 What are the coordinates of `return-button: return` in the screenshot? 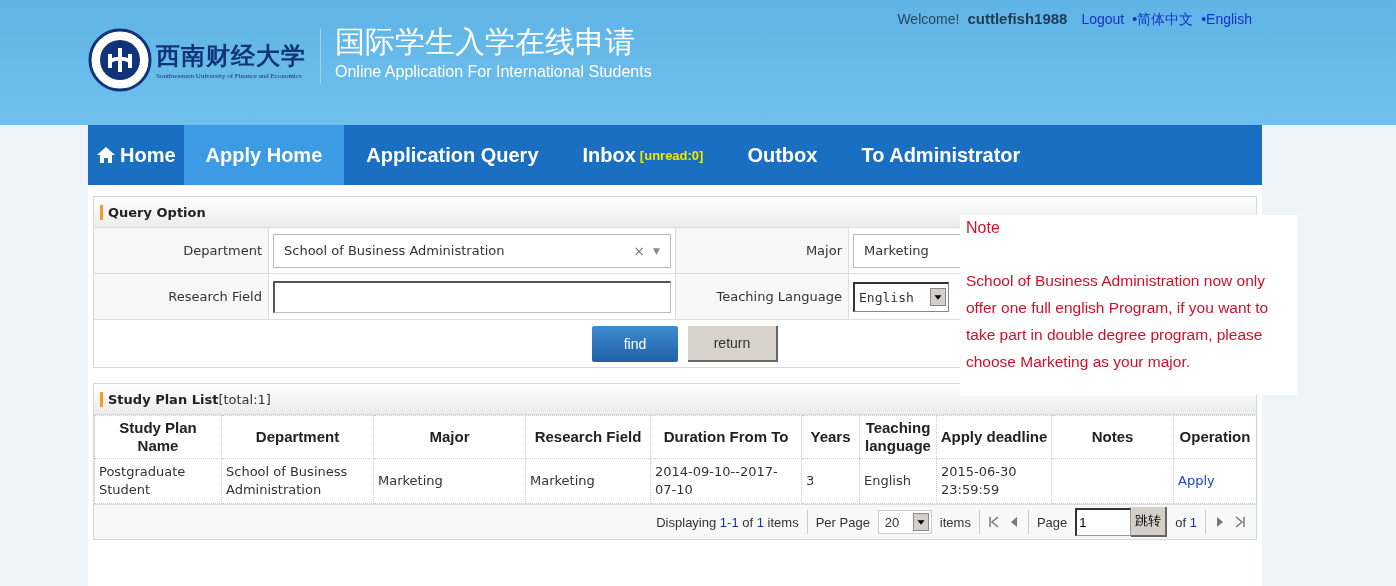 It's located at (733, 343).